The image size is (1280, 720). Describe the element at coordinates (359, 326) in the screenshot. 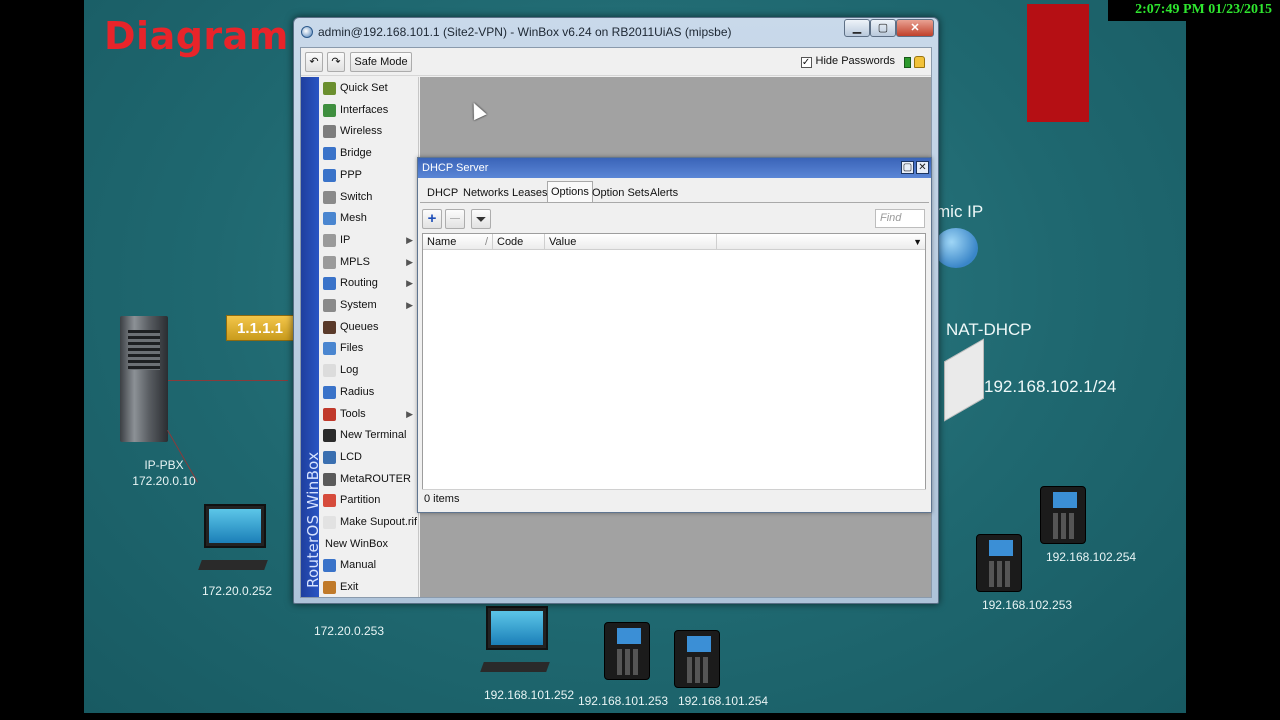

I see `menu-item-label: Queues` at that location.